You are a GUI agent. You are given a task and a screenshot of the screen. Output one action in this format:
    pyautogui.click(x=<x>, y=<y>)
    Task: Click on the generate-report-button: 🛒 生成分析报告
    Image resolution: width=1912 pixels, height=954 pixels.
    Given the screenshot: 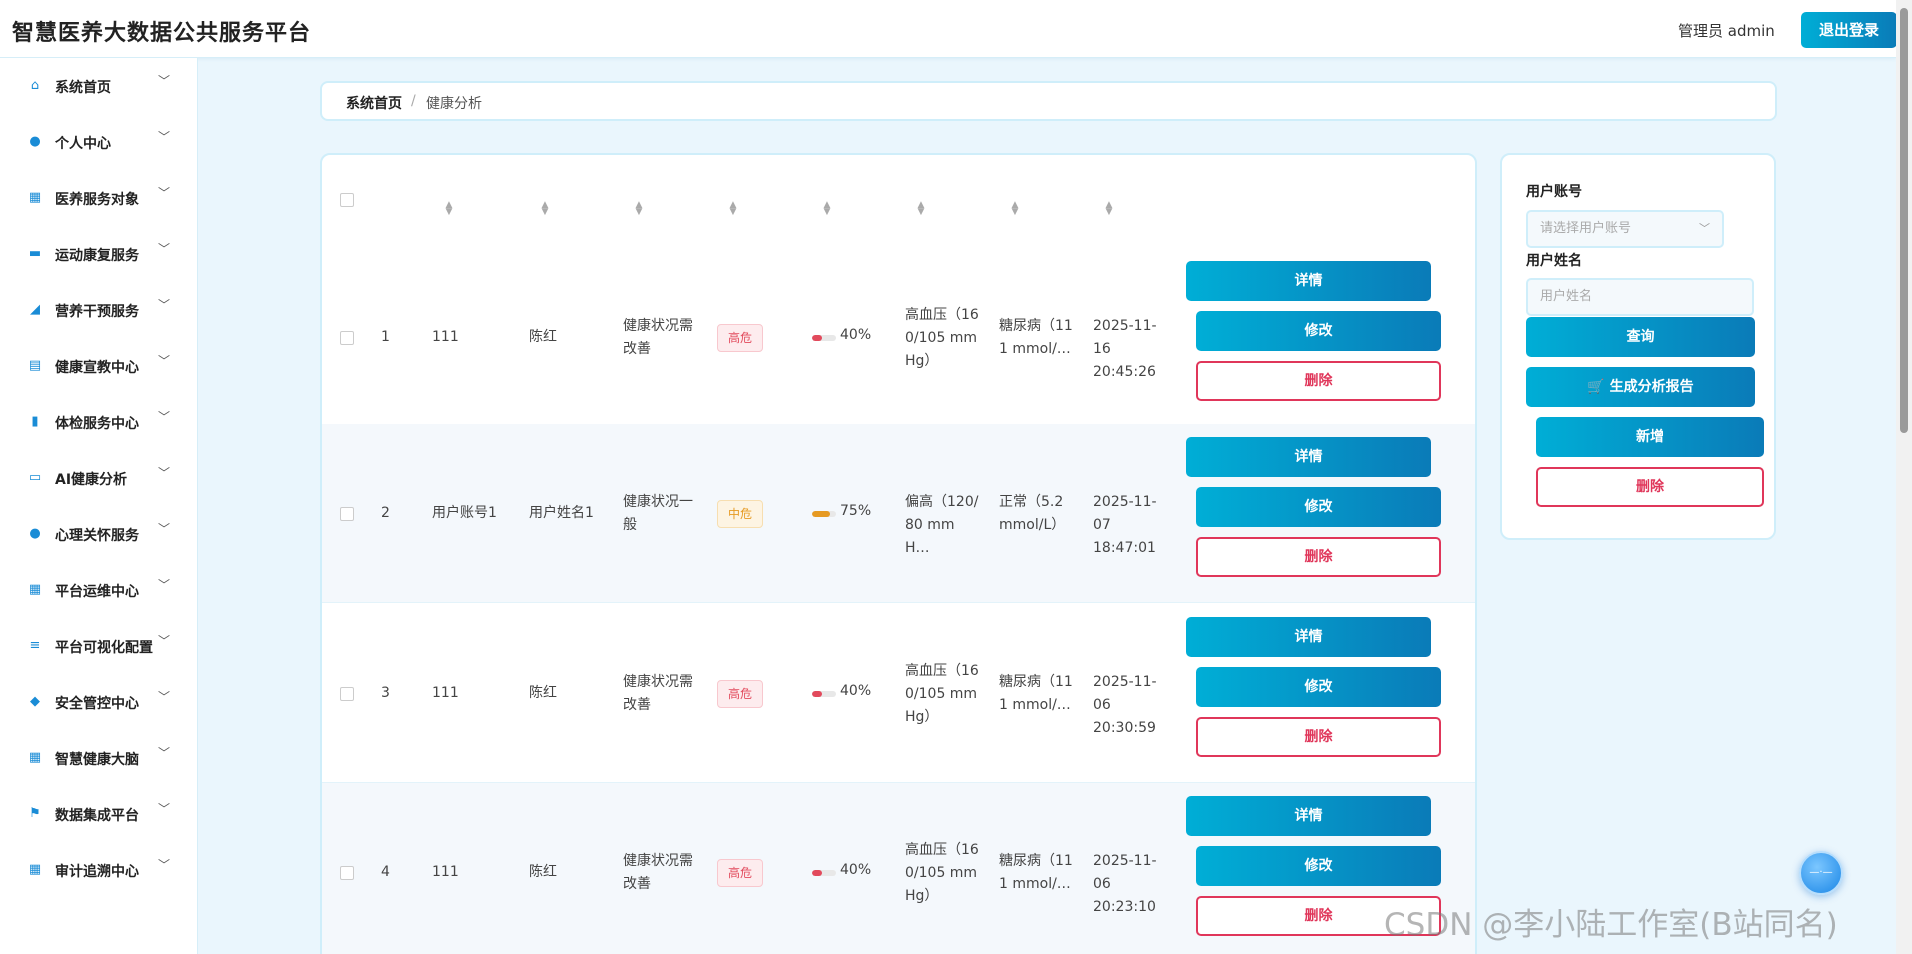 What is the action you would take?
    pyautogui.click(x=1640, y=387)
    